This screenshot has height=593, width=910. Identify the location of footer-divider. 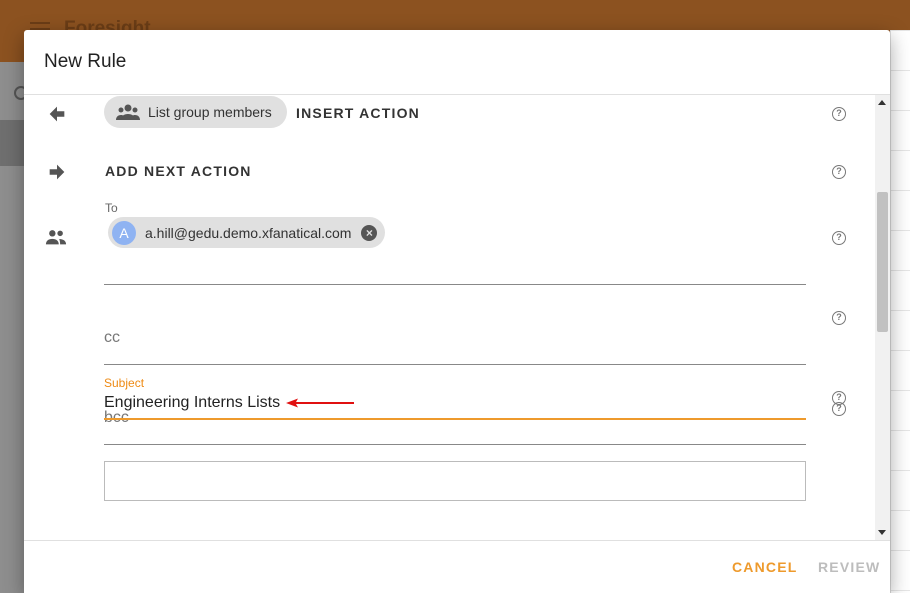
(457, 540).